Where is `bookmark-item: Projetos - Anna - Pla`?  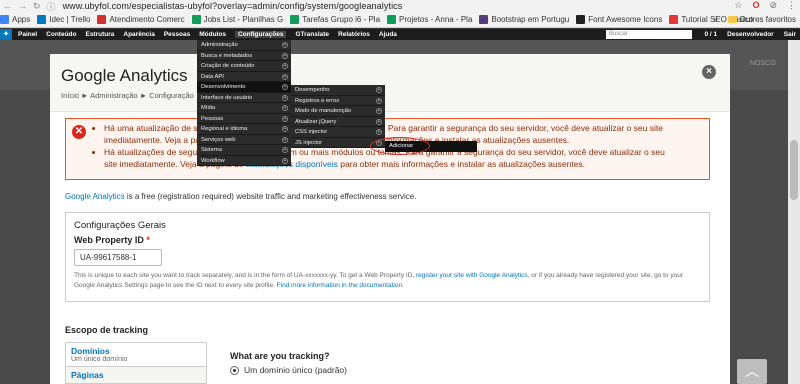 bookmark-item: Projetos - Anna - Pla is located at coordinates (429, 19).